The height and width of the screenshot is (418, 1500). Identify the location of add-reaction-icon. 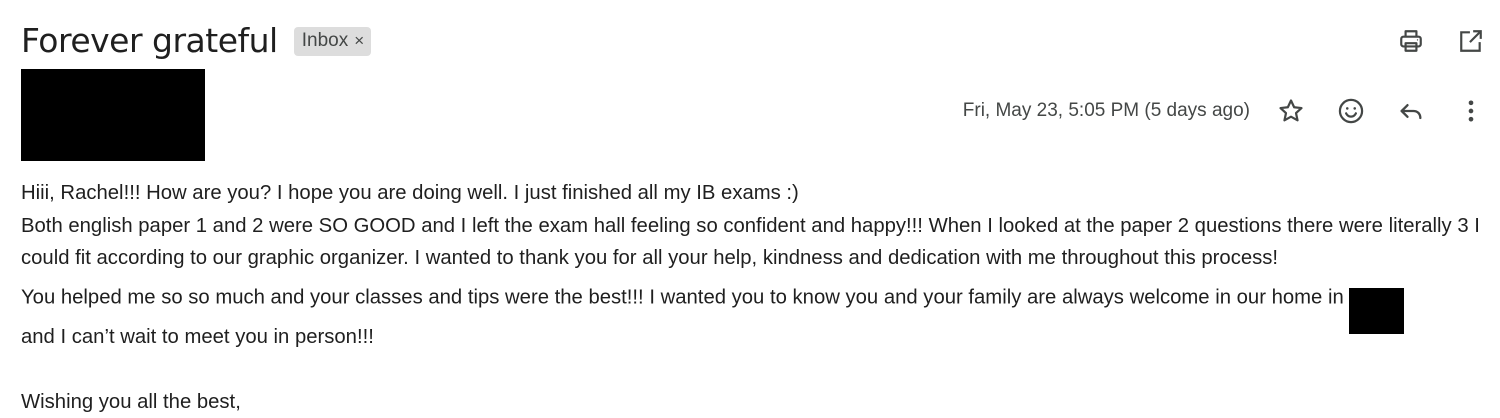
(1351, 111).